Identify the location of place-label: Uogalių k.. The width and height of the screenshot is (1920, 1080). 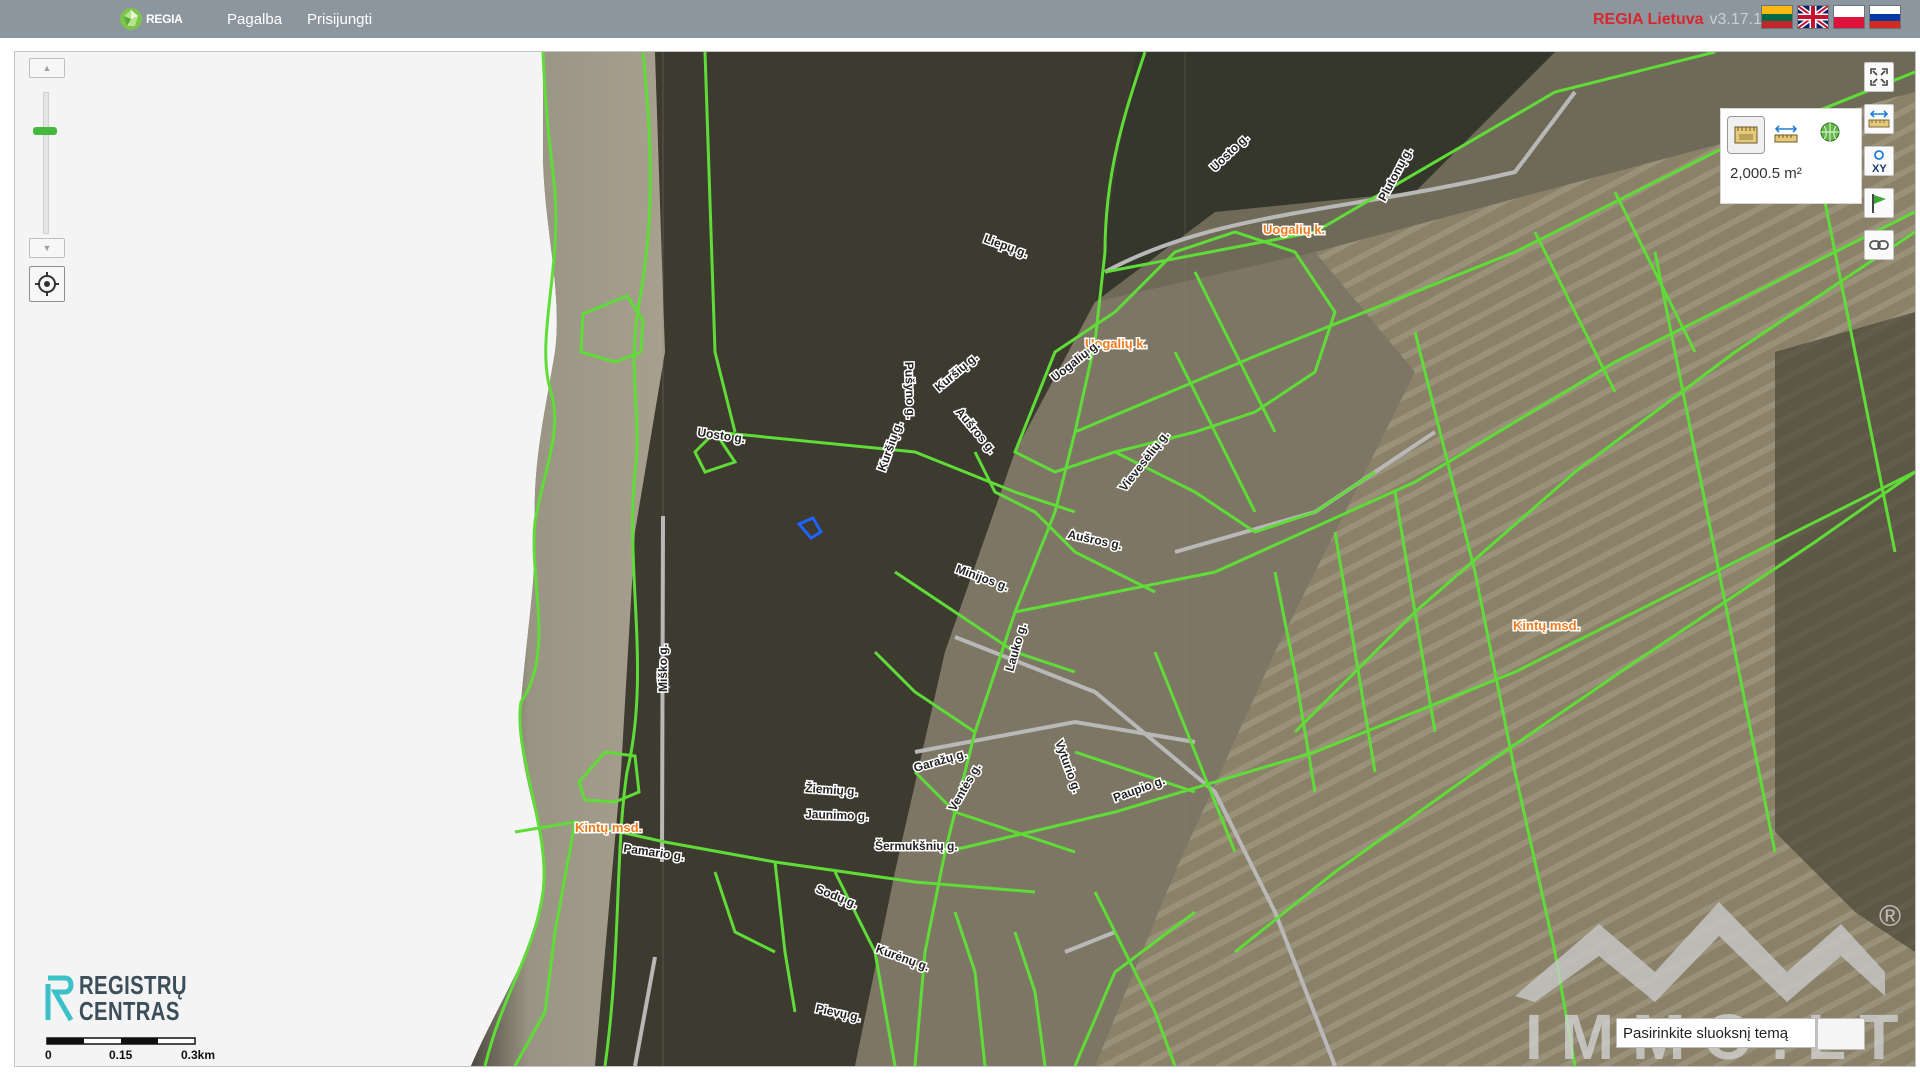
(1294, 229).